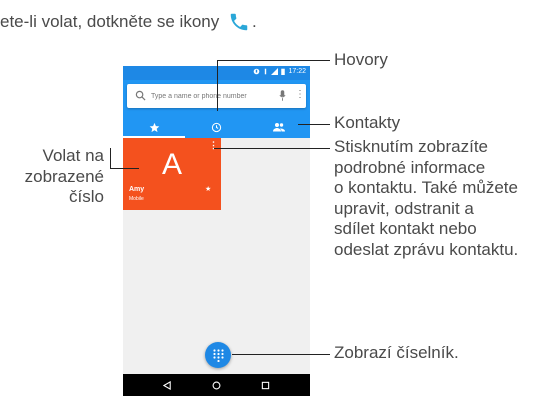 The width and height of the screenshot is (558, 399). I want to click on contact-number-type: Mobile, so click(136, 199).